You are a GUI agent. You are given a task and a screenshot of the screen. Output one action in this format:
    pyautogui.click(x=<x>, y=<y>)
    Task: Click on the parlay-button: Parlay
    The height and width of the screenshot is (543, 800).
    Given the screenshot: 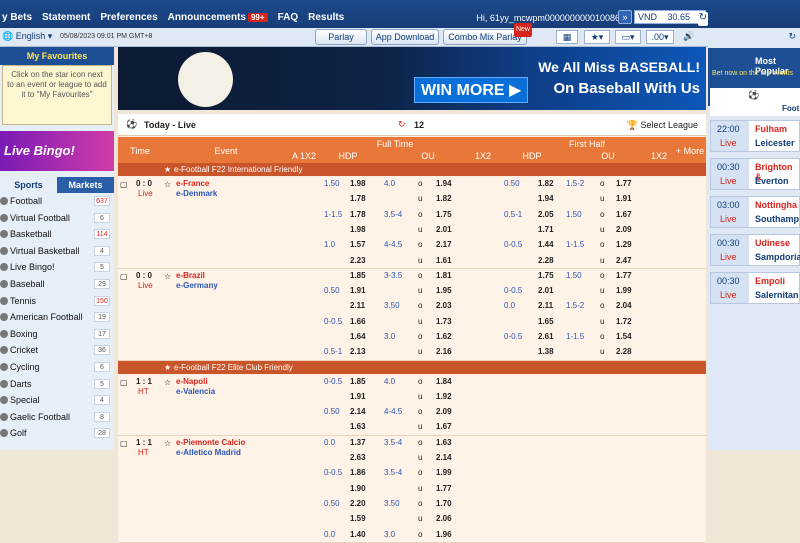 What is the action you would take?
    pyautogui.click(x=341, y=37)
    